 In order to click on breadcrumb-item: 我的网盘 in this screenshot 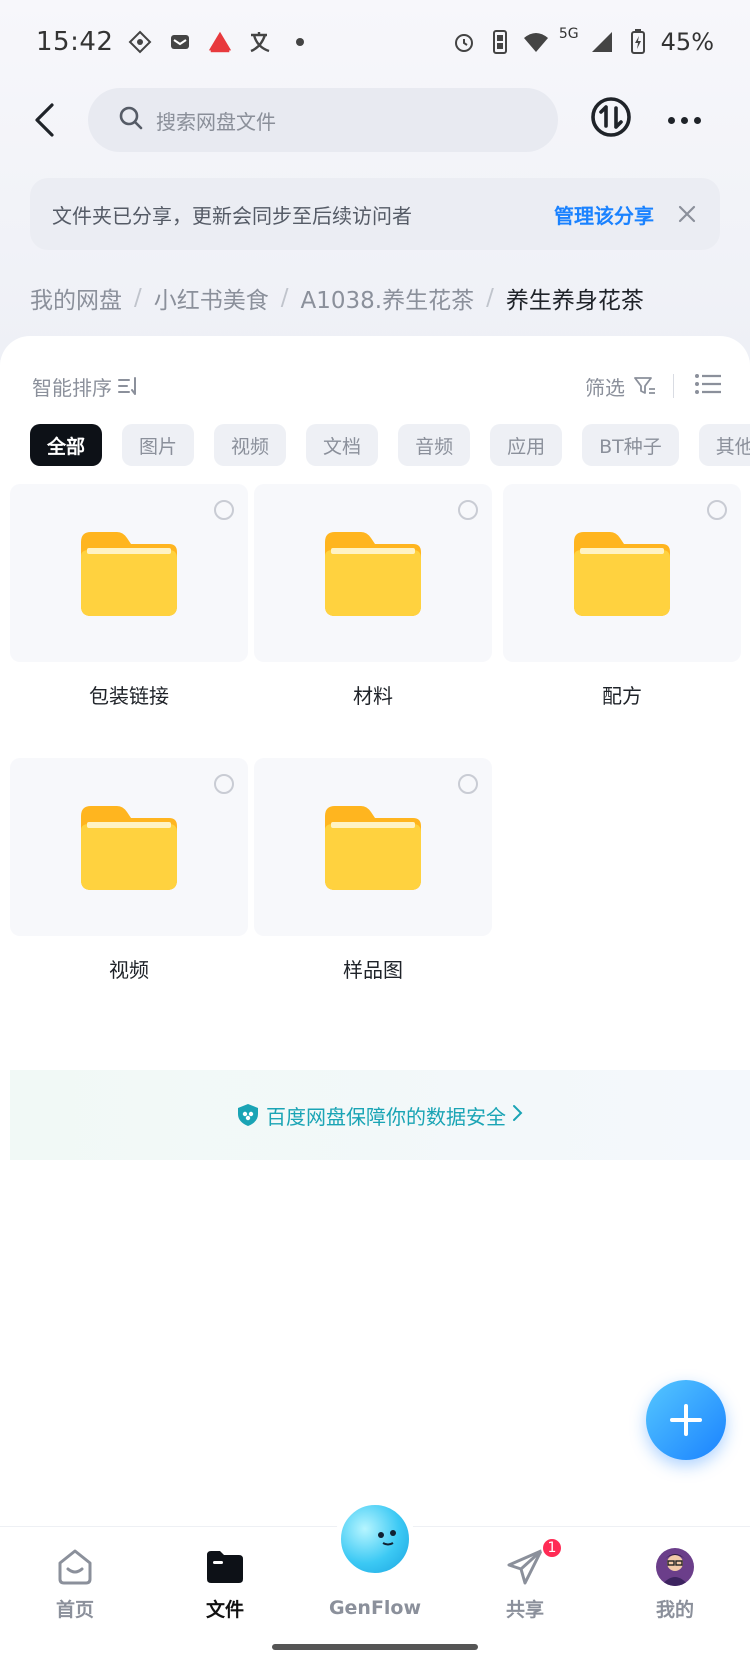, I will do `click(76, 298)`.